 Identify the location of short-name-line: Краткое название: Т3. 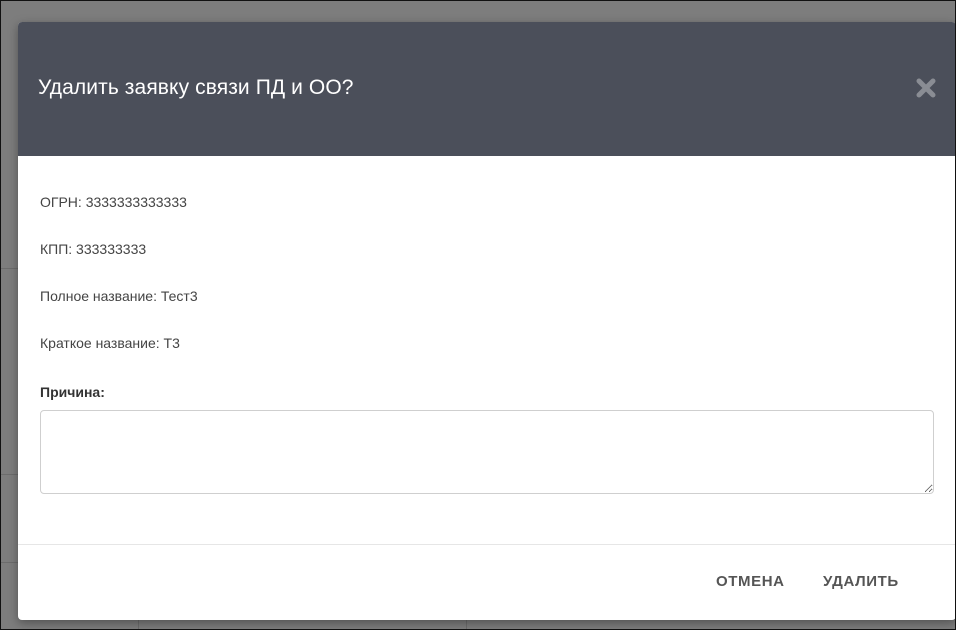
(110, 343).